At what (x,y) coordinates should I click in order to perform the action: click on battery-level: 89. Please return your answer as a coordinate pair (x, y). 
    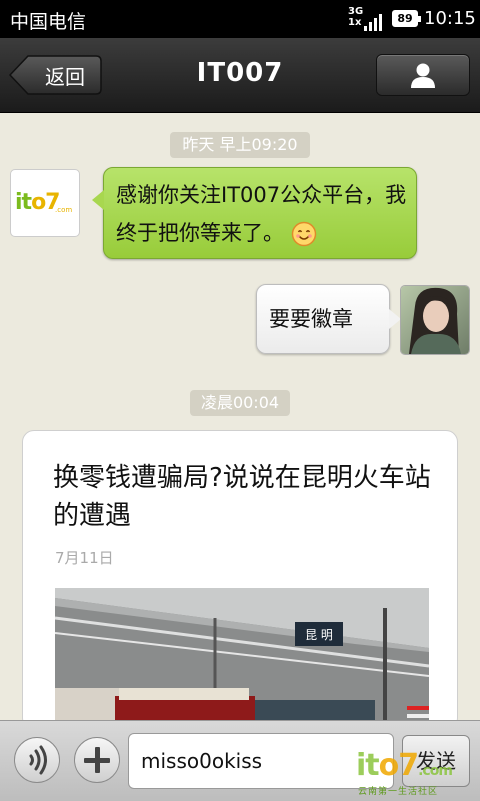
    Looking at the image, I should click on (405, 18).